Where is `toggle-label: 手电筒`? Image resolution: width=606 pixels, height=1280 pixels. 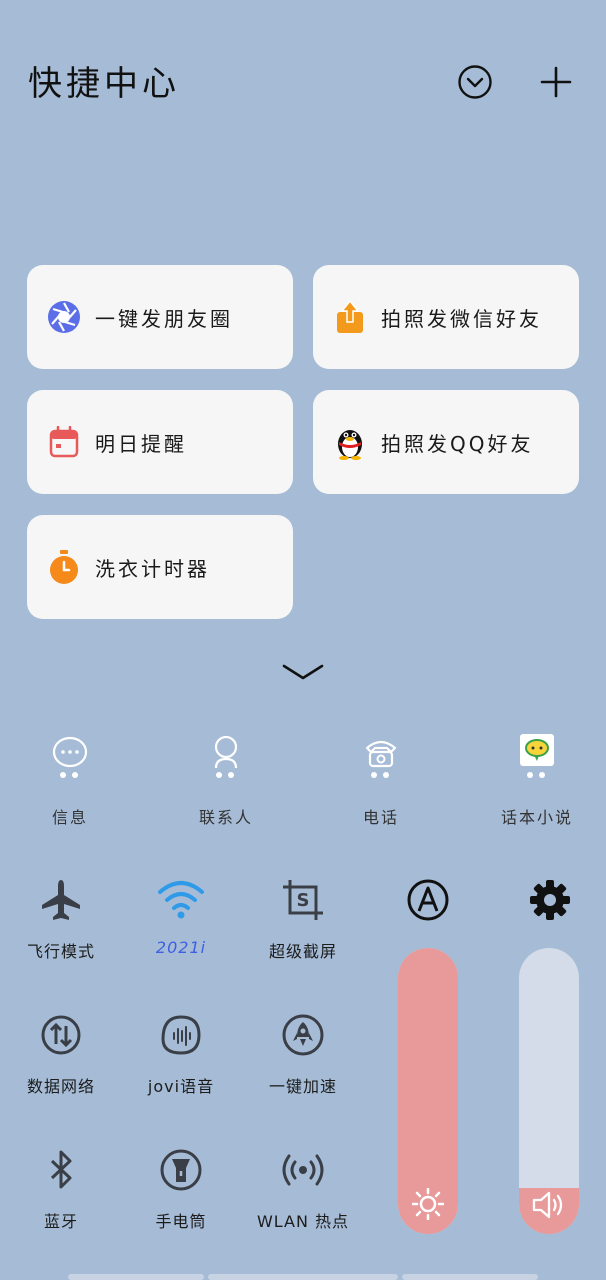
toggle-label: 手电筒 is located at coordinates (181, 1221).